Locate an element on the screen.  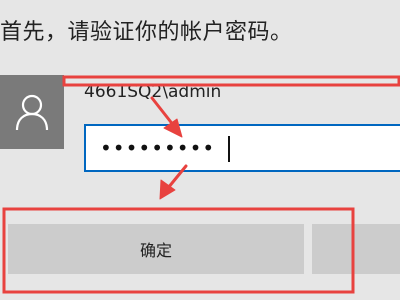
arrow-to-password is located at coordinates (163, 112).